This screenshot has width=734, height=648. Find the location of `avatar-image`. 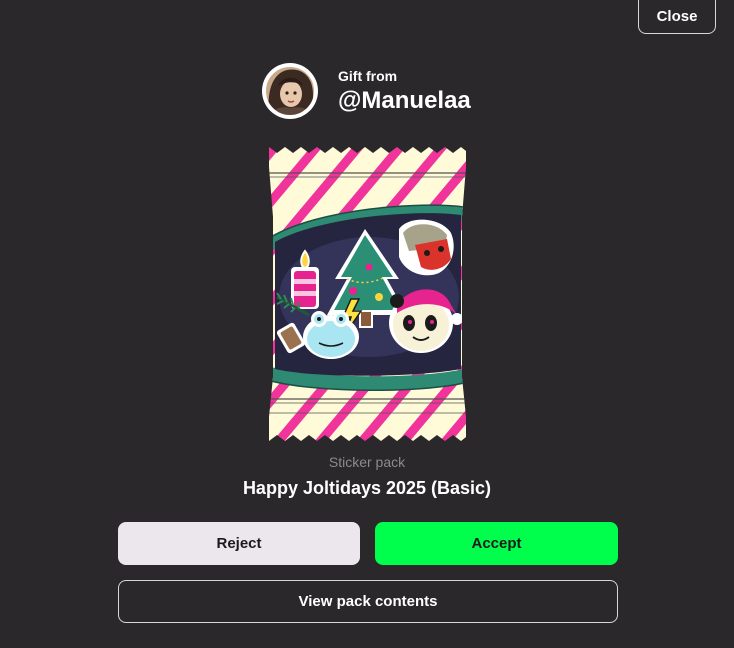

avatar-image is located at coordinates (290, 91).